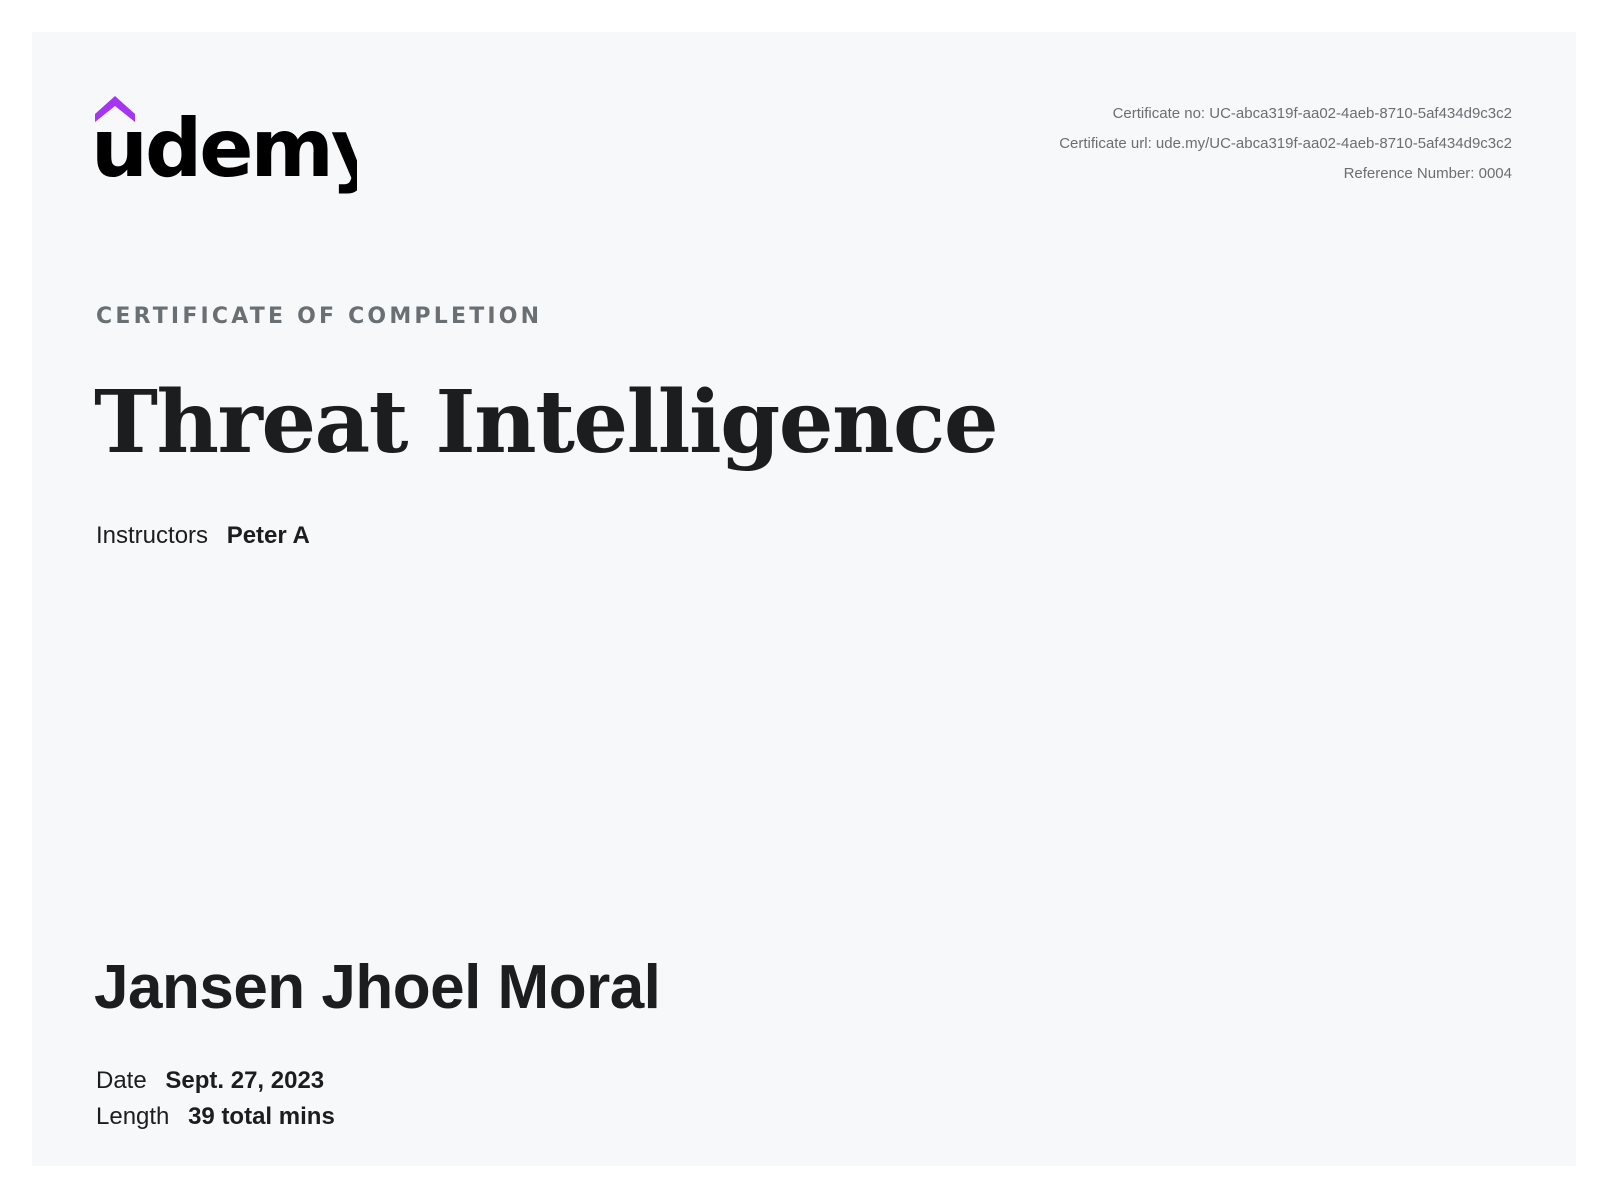 This screenshot has width=1600, height=1190. Describe the element at coordinates (1427, 173) in the screenshot. I see `reference-number: Reference Number: 0004` at that location.